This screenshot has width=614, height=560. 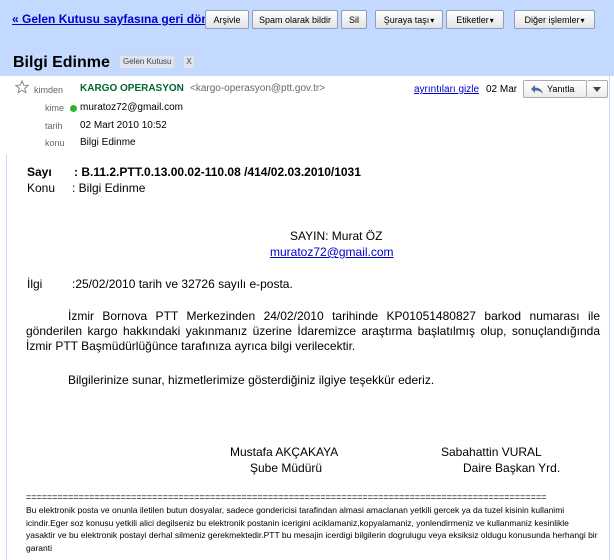 I want to click on back-to-inbox-link: « Gelen Kutusu sayfasına geri dön, so click(x=110, y=19).